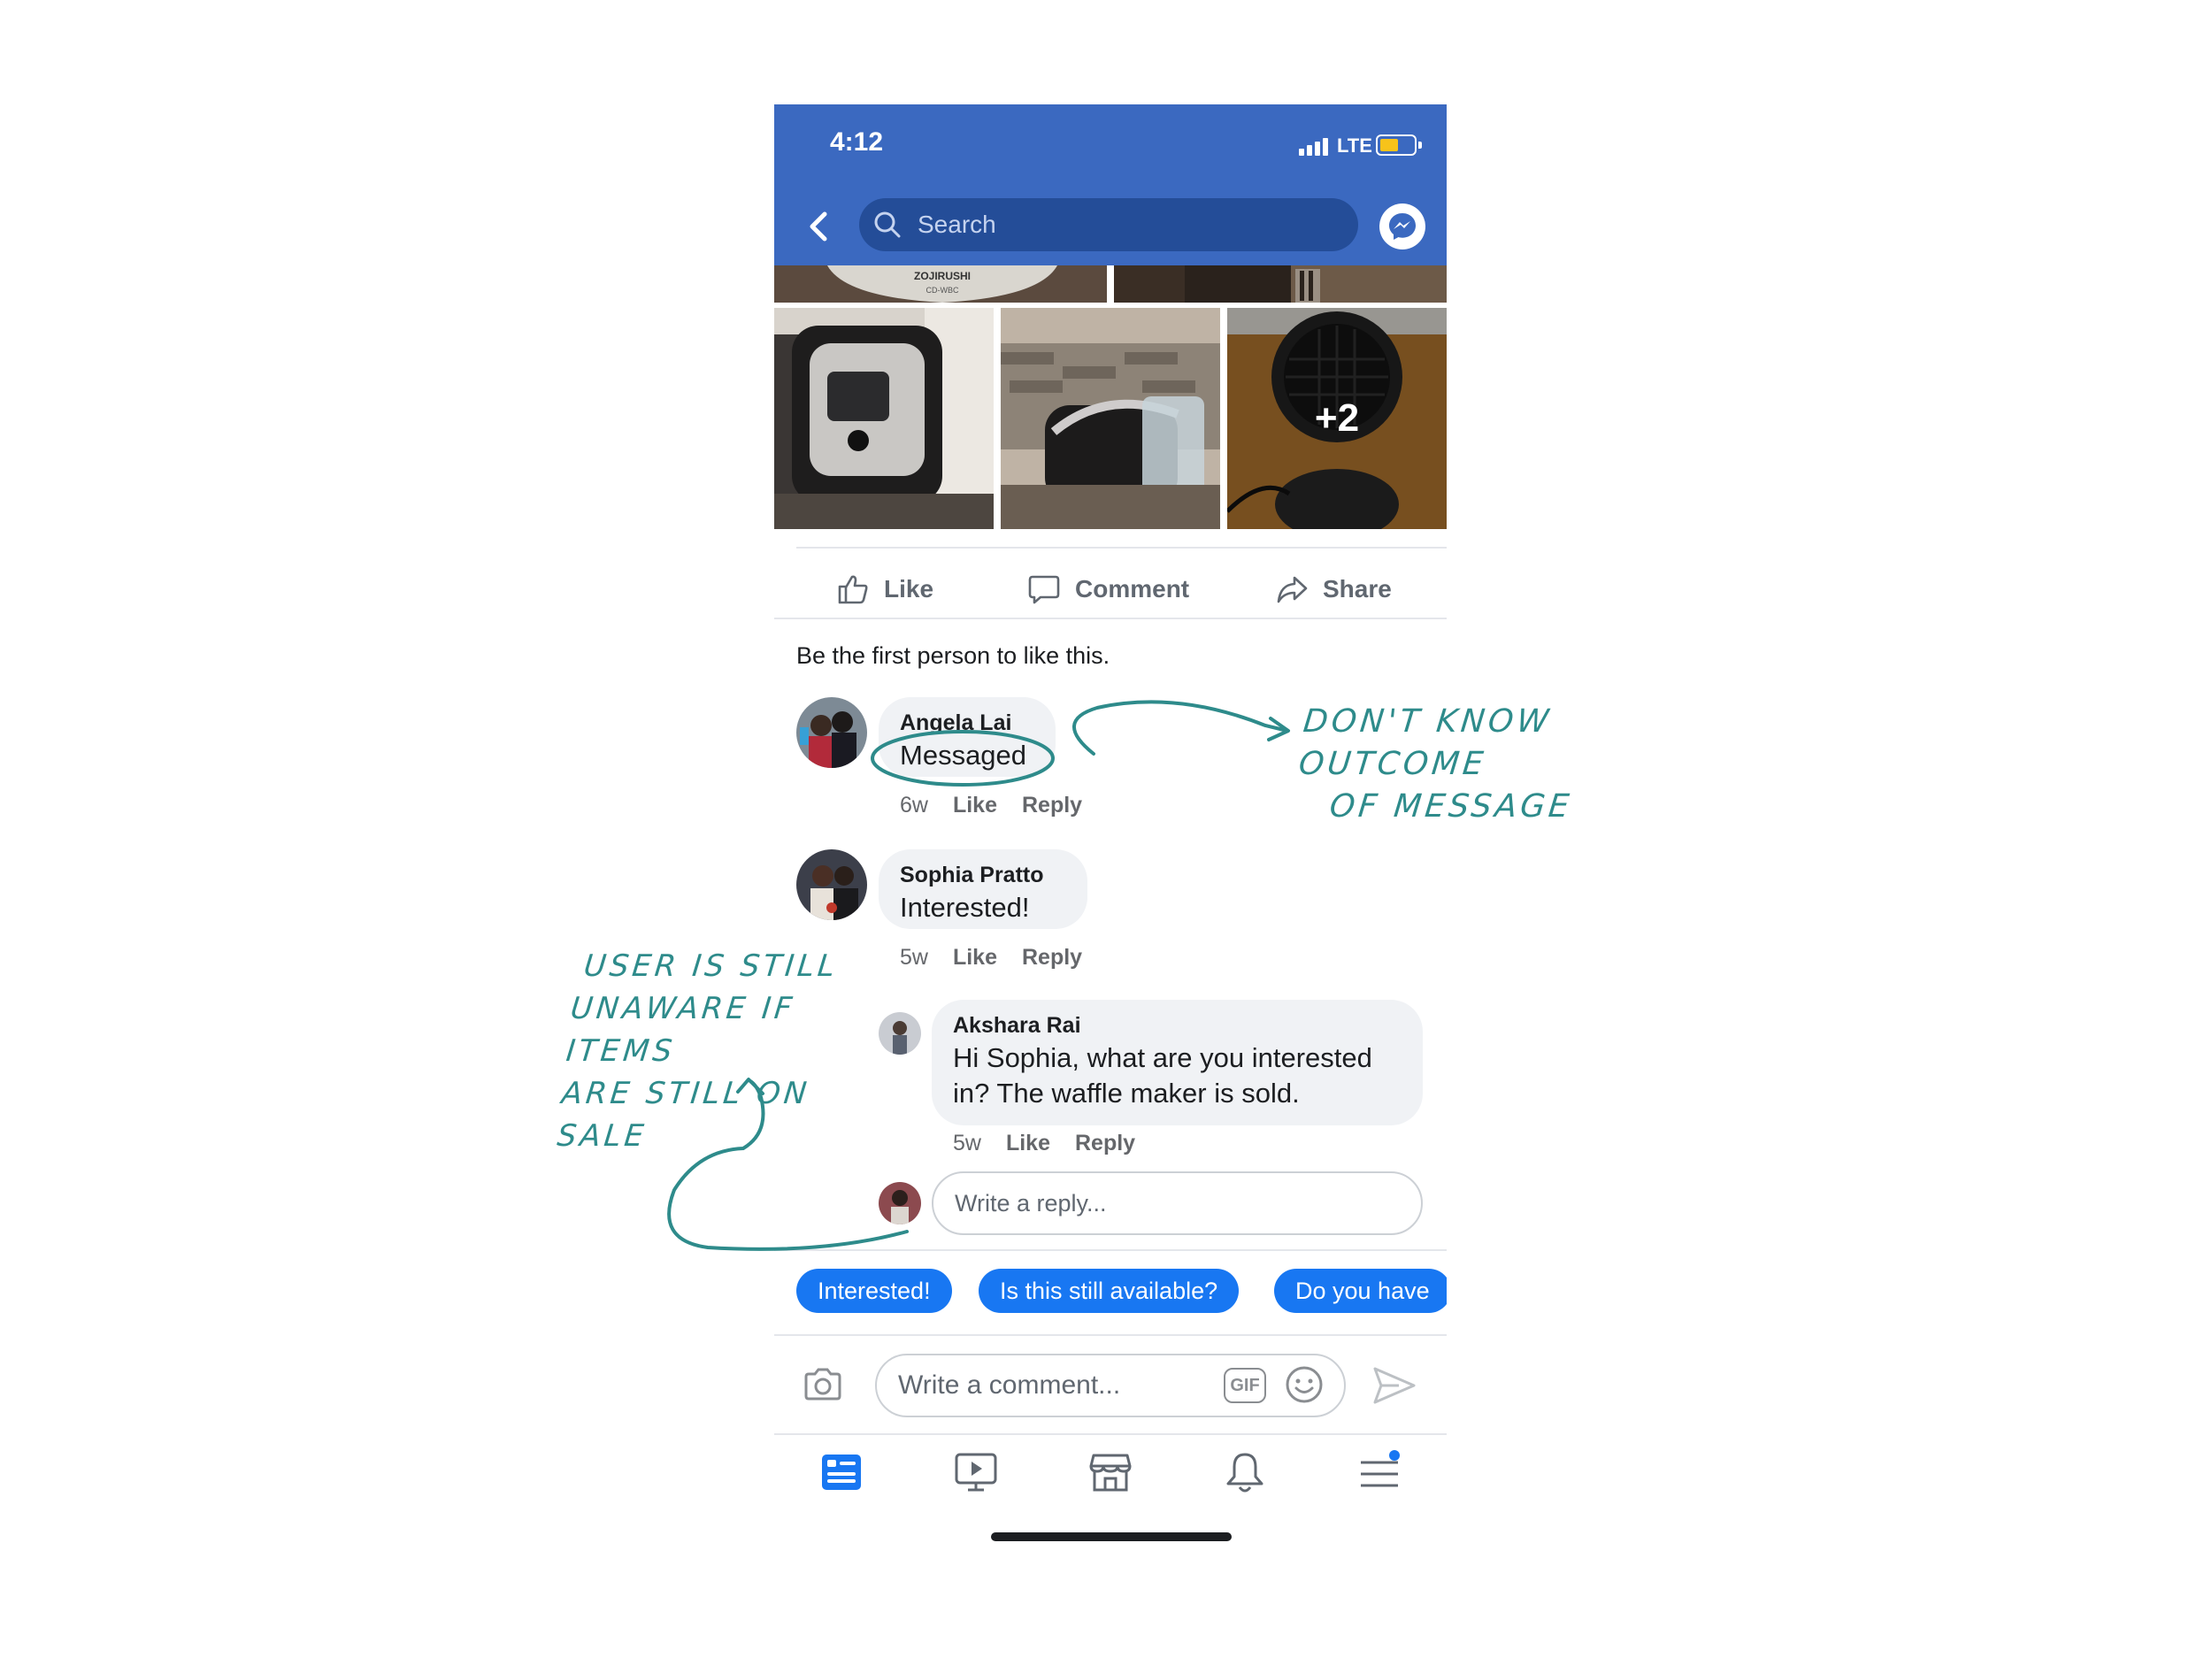 The height and width of the screenshot is (1658, 2212). I want to click on comment-icon, so click(1044, 589).